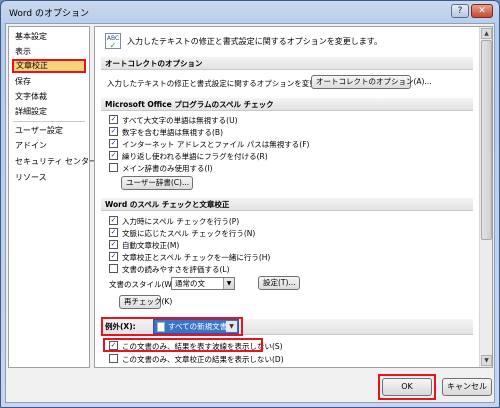  I want to click on title-bar: Word のオプション ? ✕, so click(250, 12).